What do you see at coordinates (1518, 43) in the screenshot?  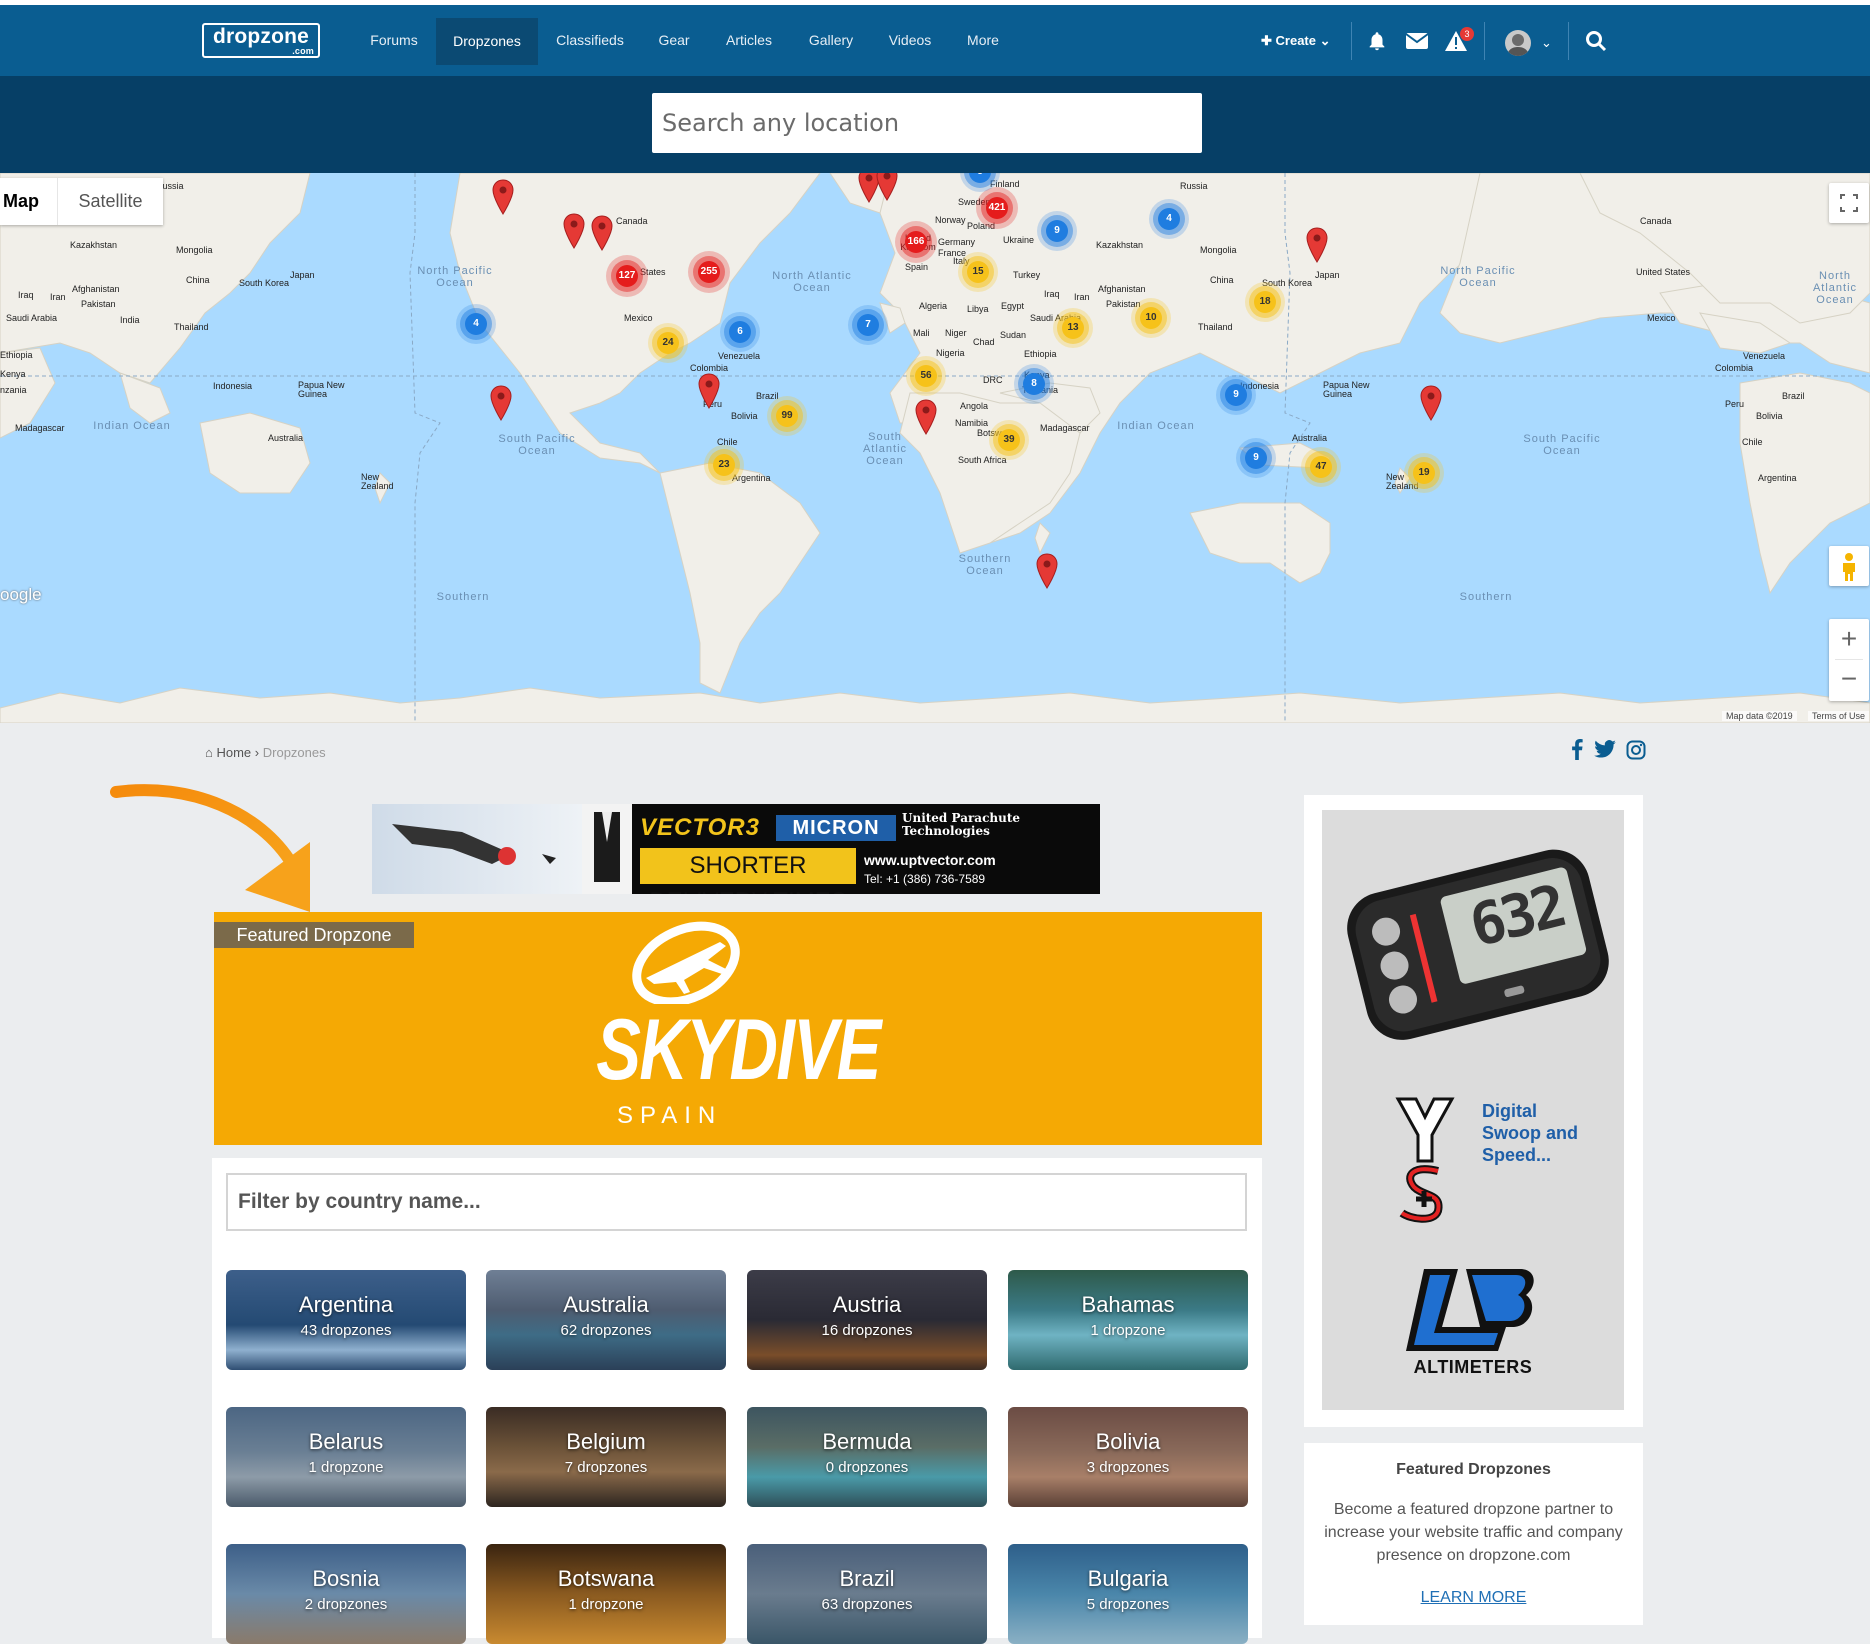 I see `user-avatar` at bounding box center [1518, 43].